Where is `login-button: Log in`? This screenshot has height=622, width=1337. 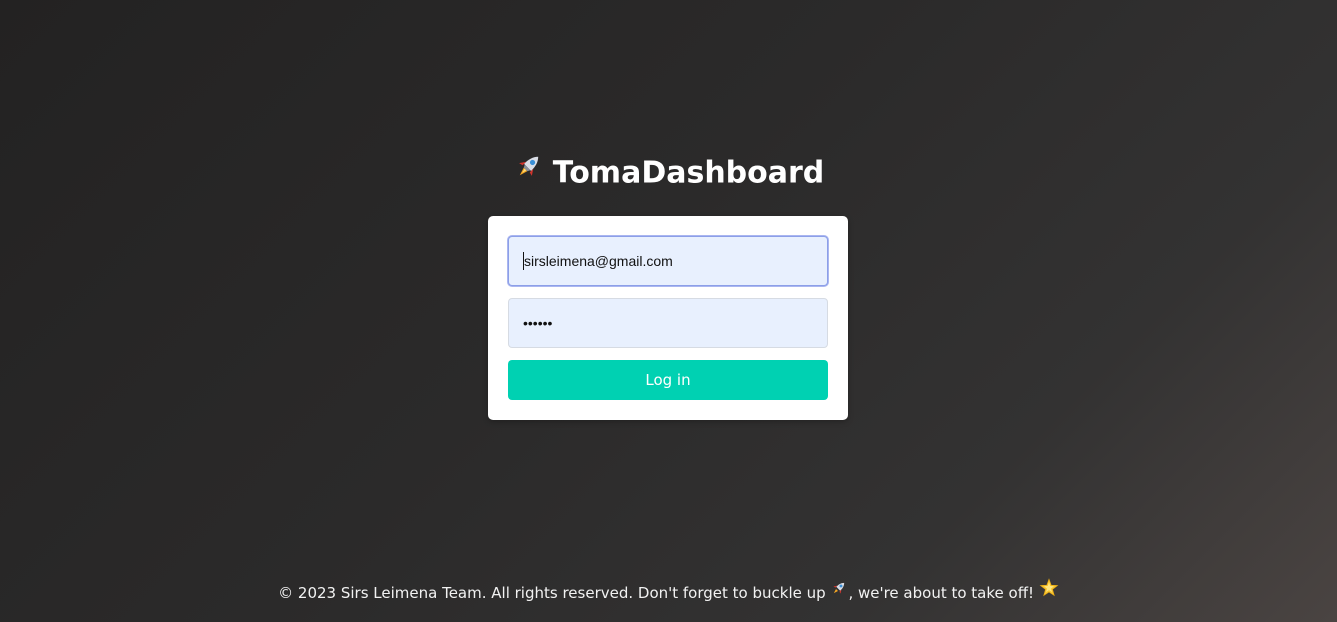
login-button: Log in is located at coordinates (668, 380).